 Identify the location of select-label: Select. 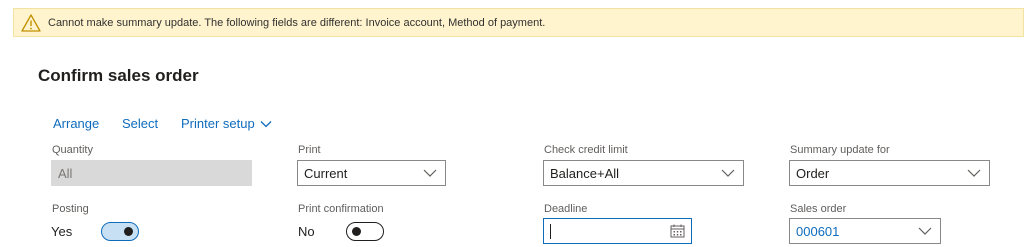
(140, 123).